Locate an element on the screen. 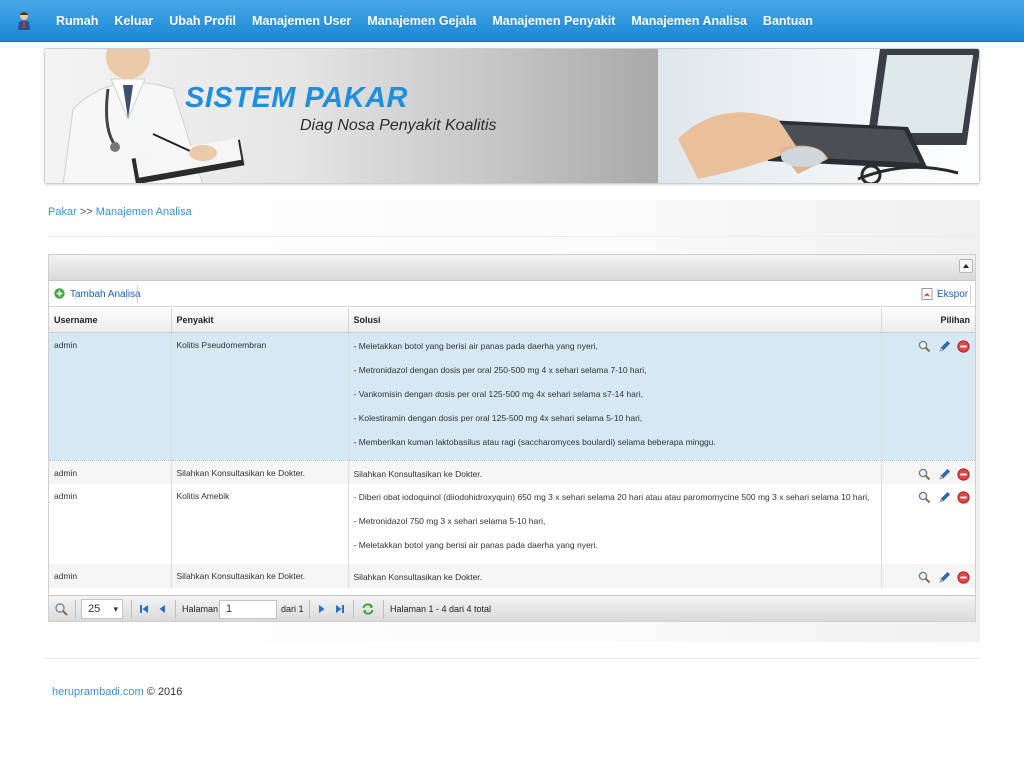 The width and height of the screenshot is (1024, 768). doctor-illustration is located at coordinates (153, 116).